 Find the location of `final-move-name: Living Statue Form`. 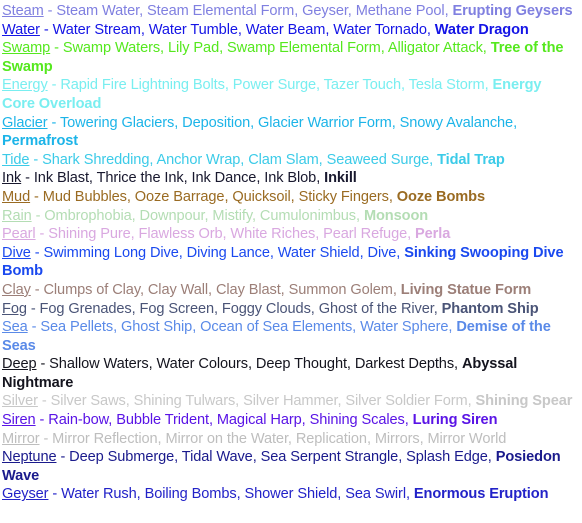

final-move-name: Living Statue Form is located at coordinates (466, 289).